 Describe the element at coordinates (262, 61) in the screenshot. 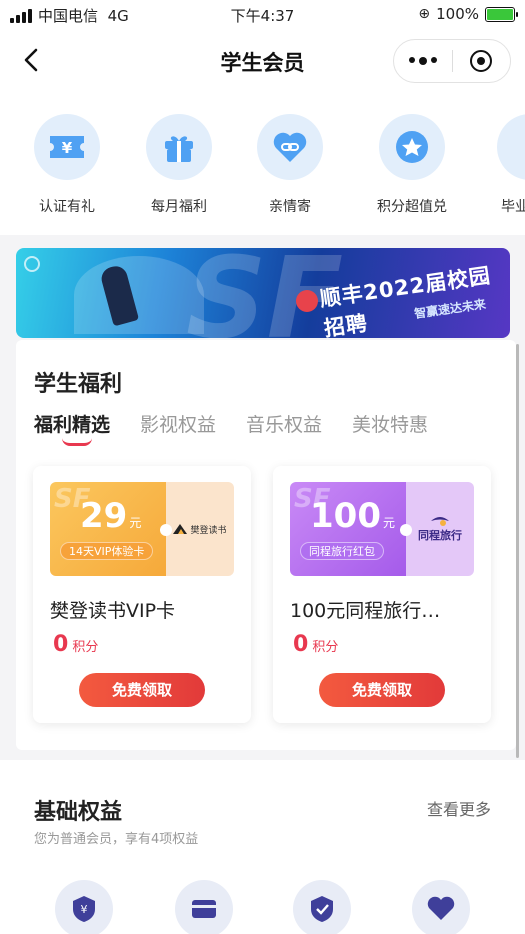

I see `nav-bar: 学生会员` at that location.